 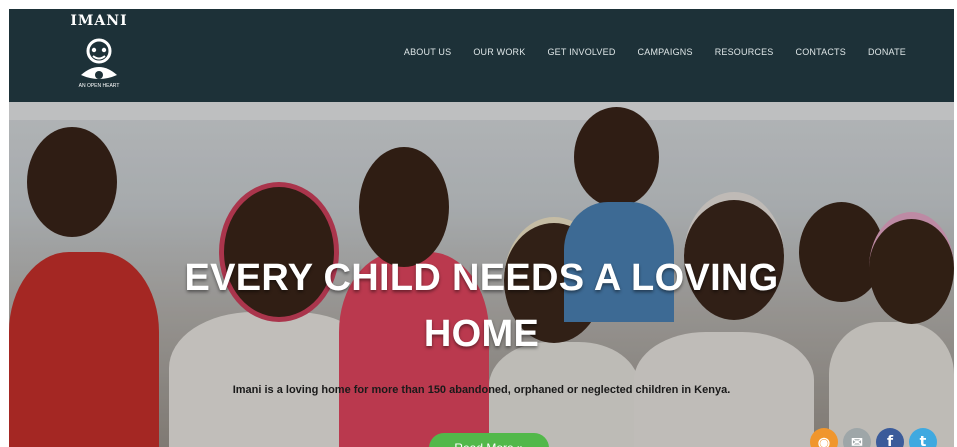 I want to click on nav-item-campaigns: CAMPAIGNS, so click(x=665, y=52).